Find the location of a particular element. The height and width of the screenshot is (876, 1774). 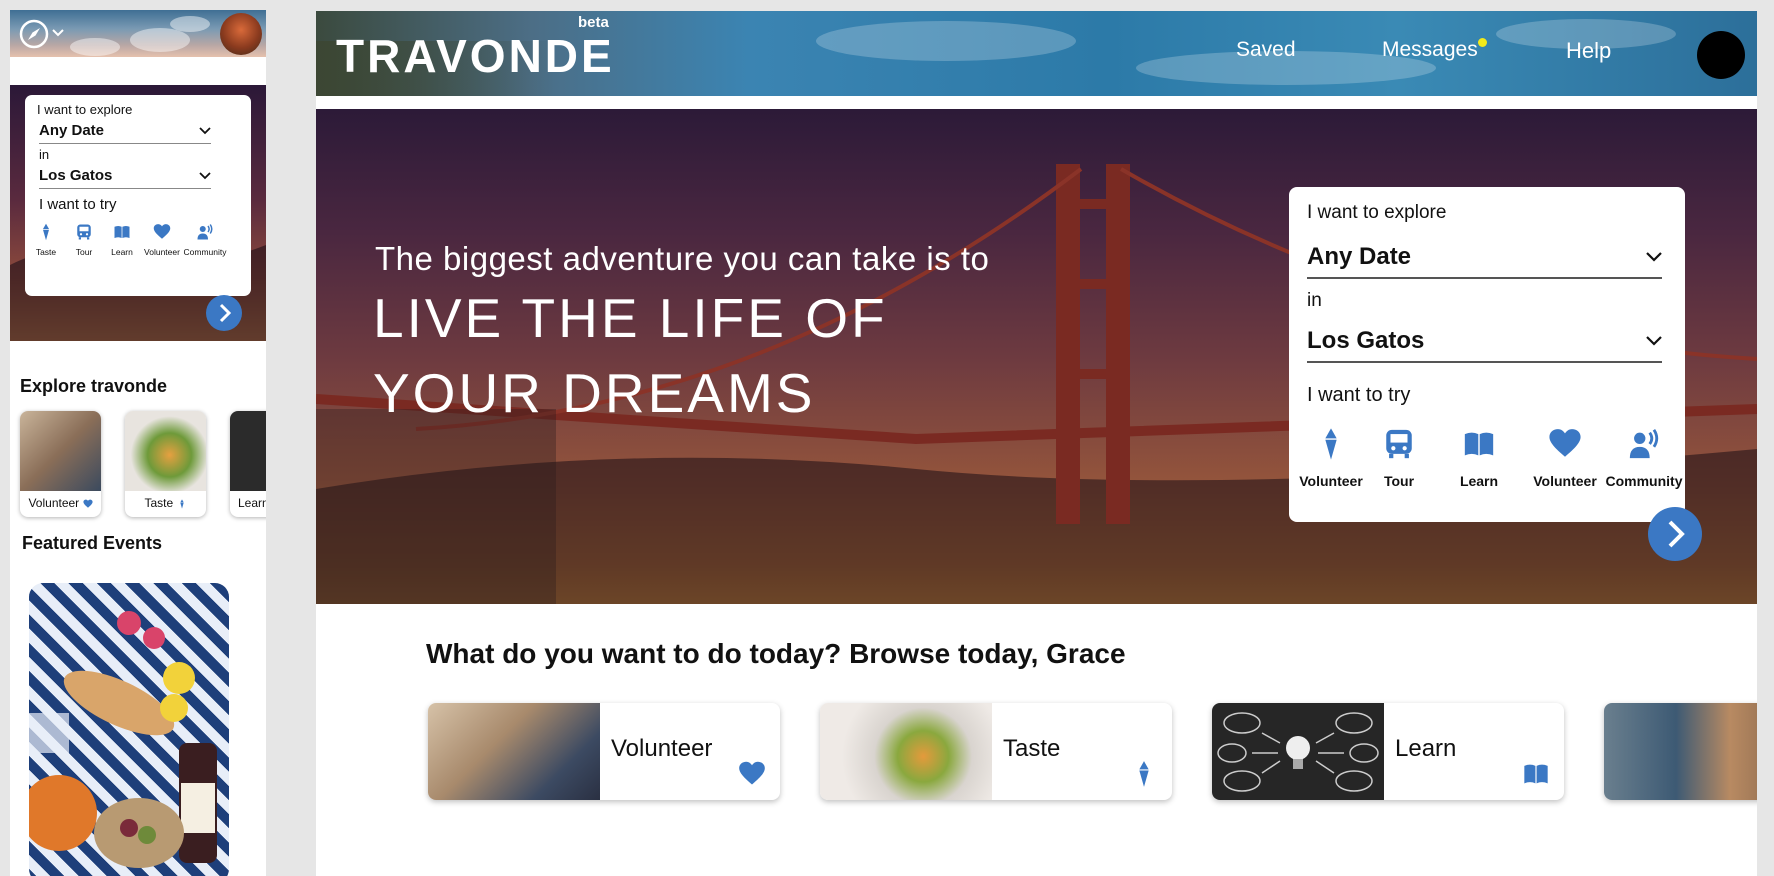

site-header: TRAVONDE beta Saved Messages Help is located at coordinates (1036, 53).